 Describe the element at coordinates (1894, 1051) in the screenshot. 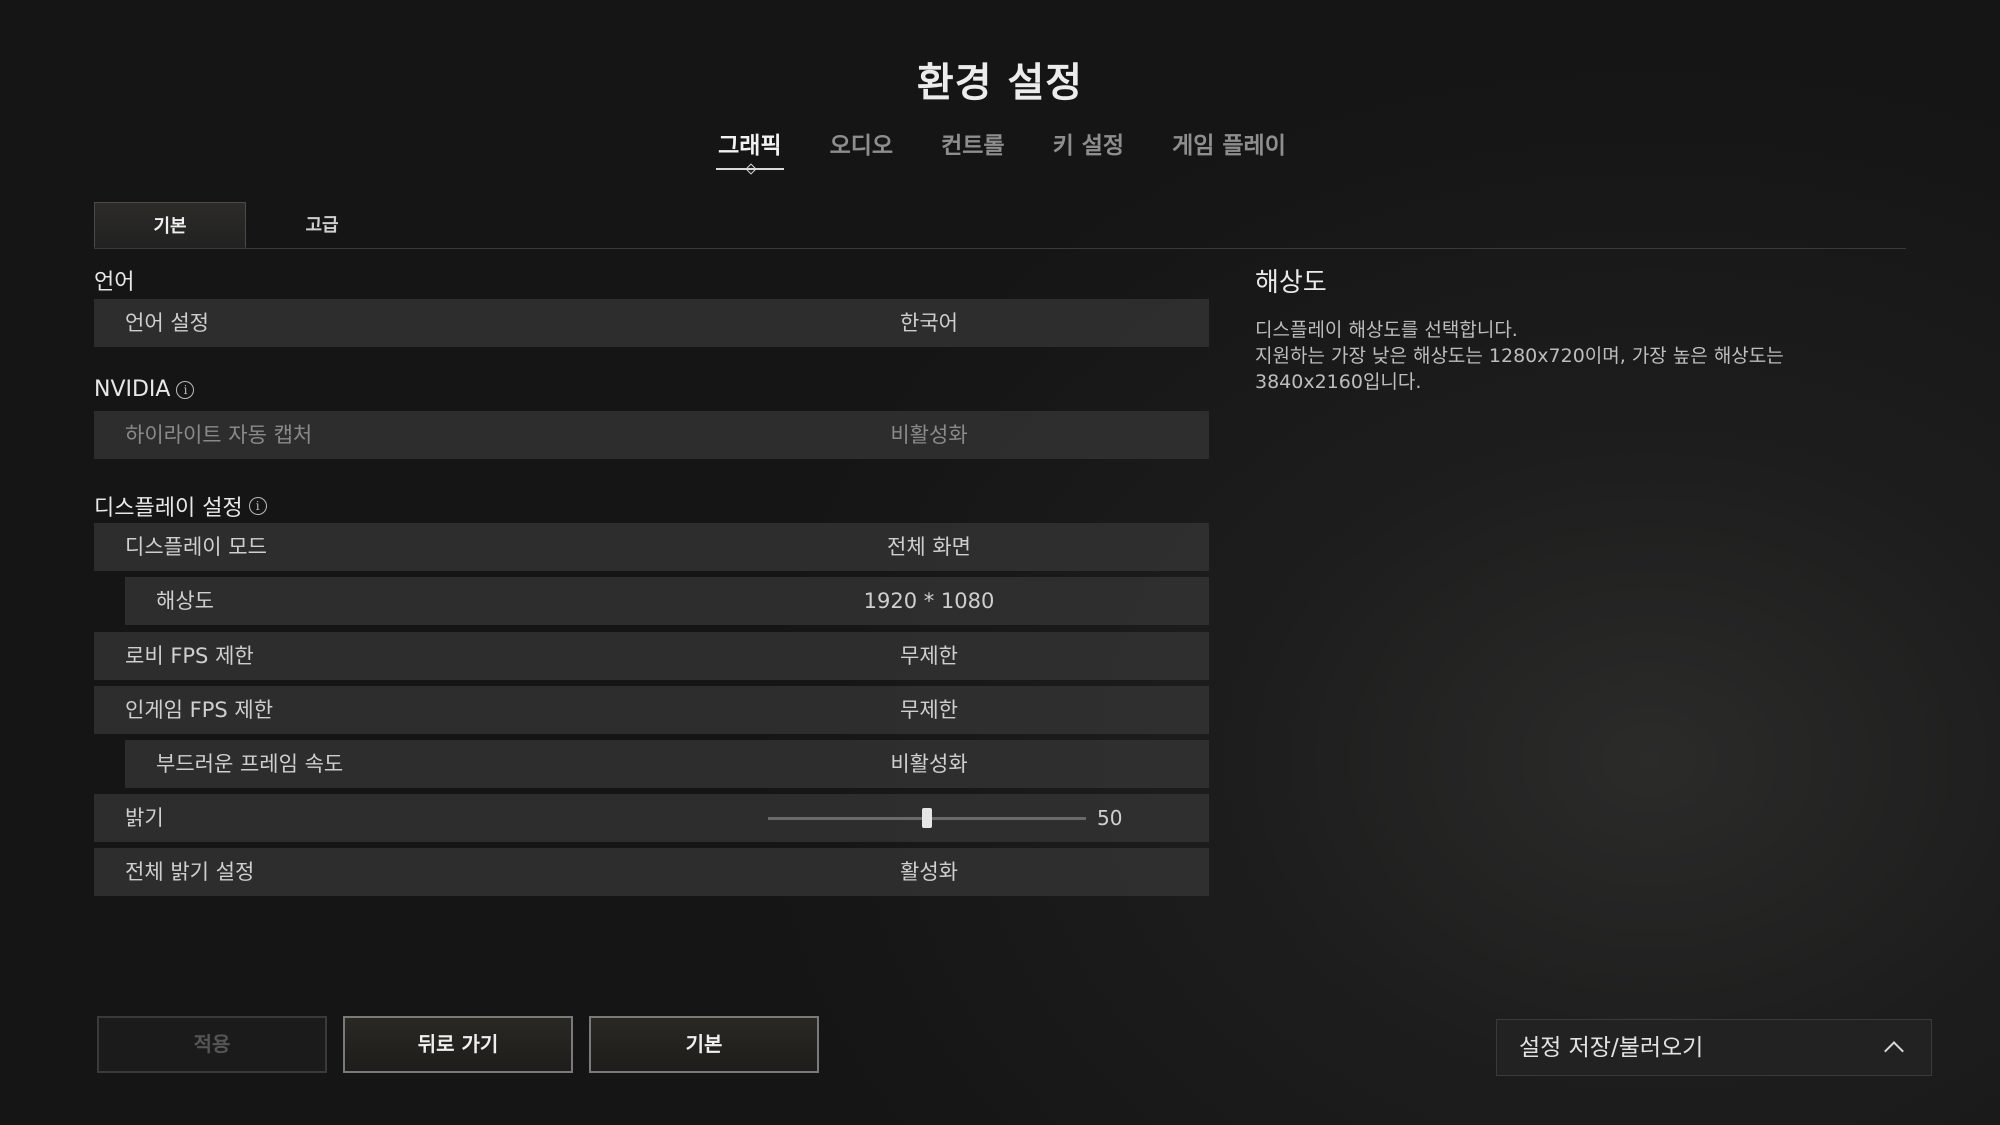

I see `chevron-up-icon` at that location.